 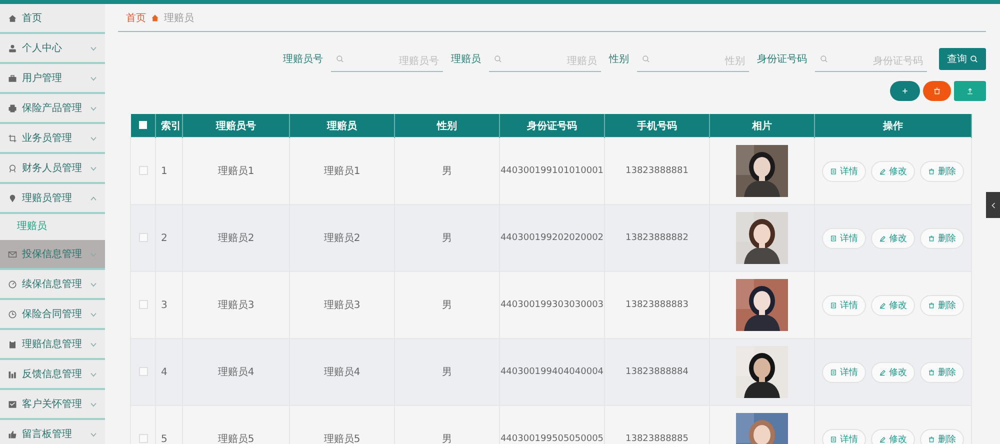 I want to click on column-header: 身份证号码, so click(x=552, y=126).